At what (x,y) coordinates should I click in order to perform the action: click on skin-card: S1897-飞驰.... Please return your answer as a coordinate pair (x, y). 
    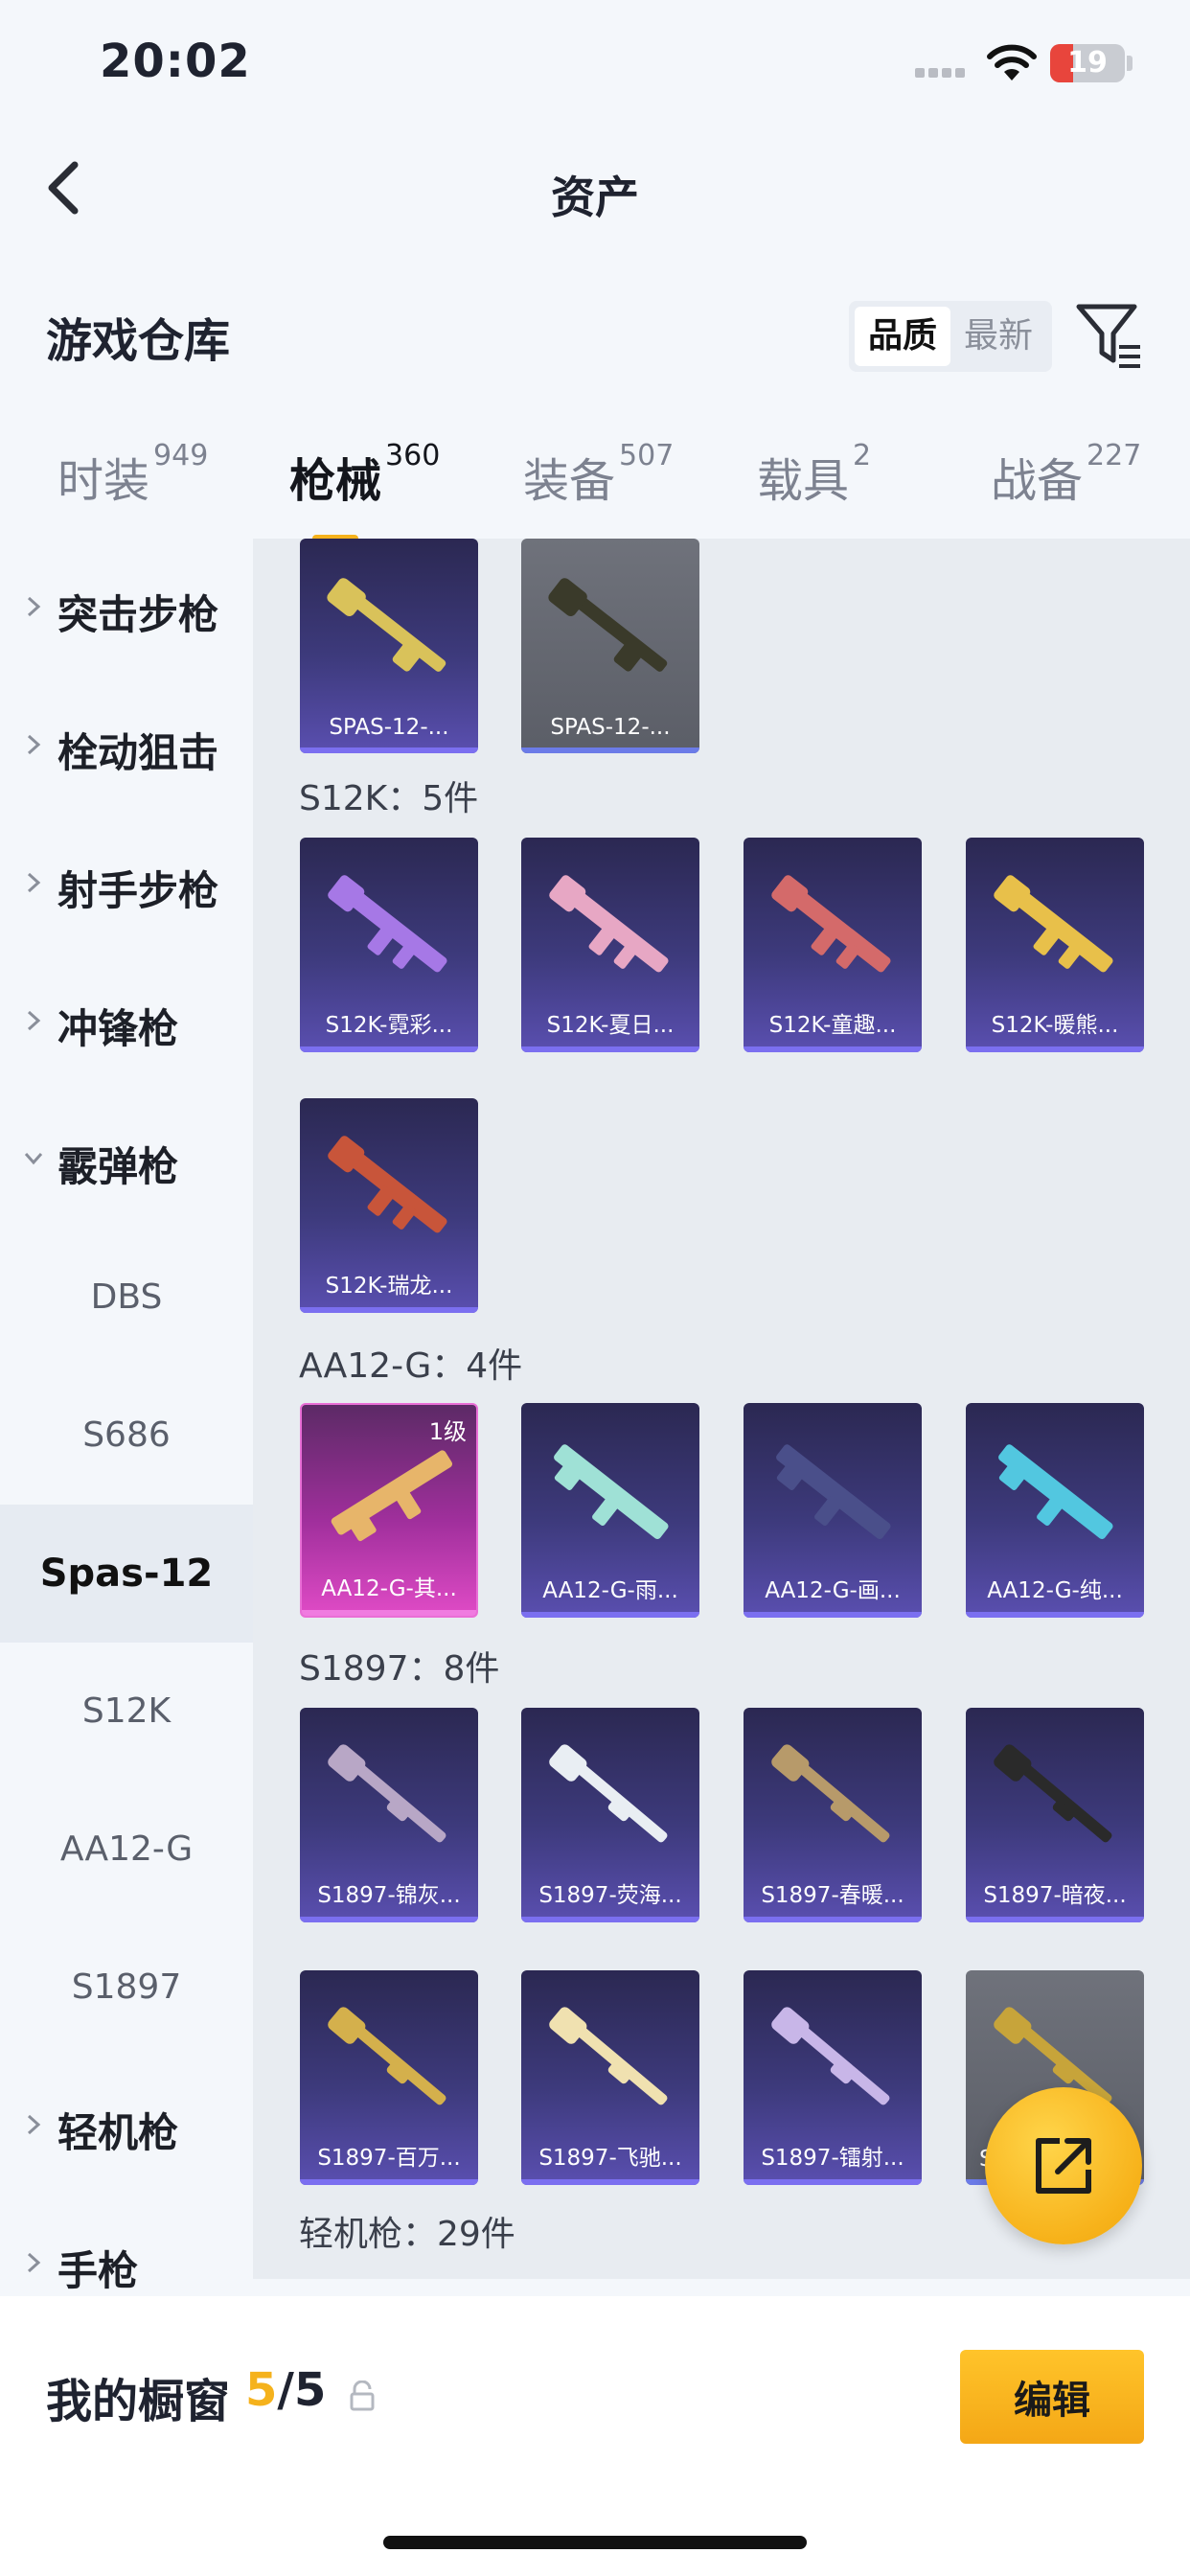
    Looking at the image, I should click on (610, 2077).